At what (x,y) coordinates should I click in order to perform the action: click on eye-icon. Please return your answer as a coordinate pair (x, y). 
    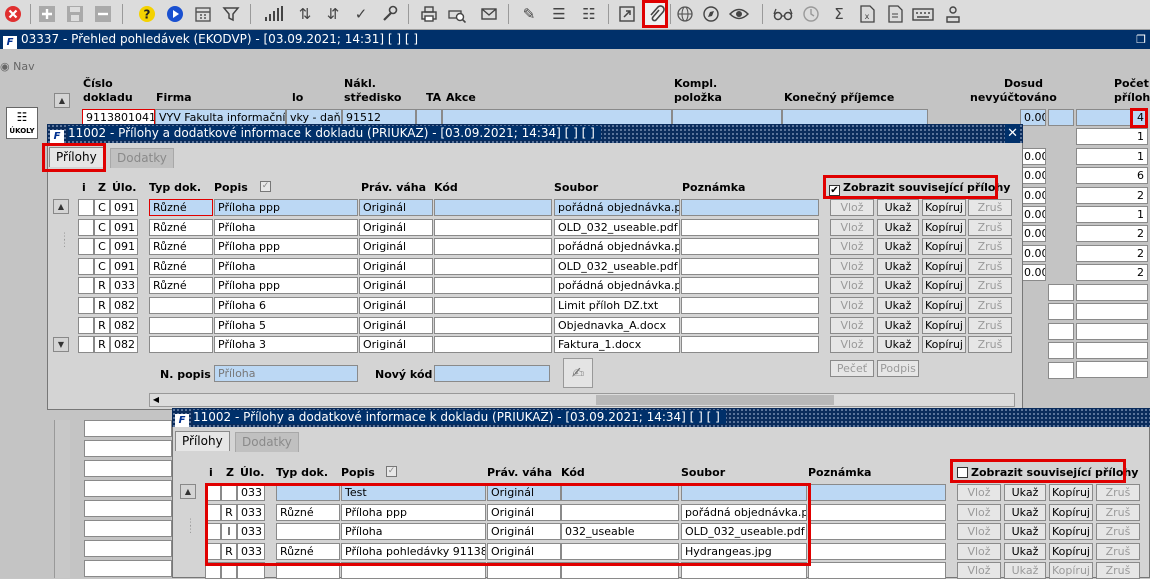
    Looking at the image, I should click on (739, 14).